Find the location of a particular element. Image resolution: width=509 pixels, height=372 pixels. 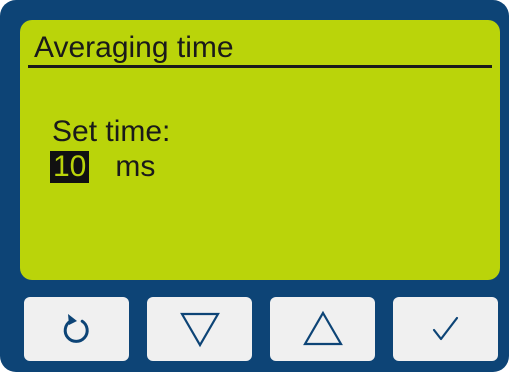

up-button is located at coordinates (322, 329).